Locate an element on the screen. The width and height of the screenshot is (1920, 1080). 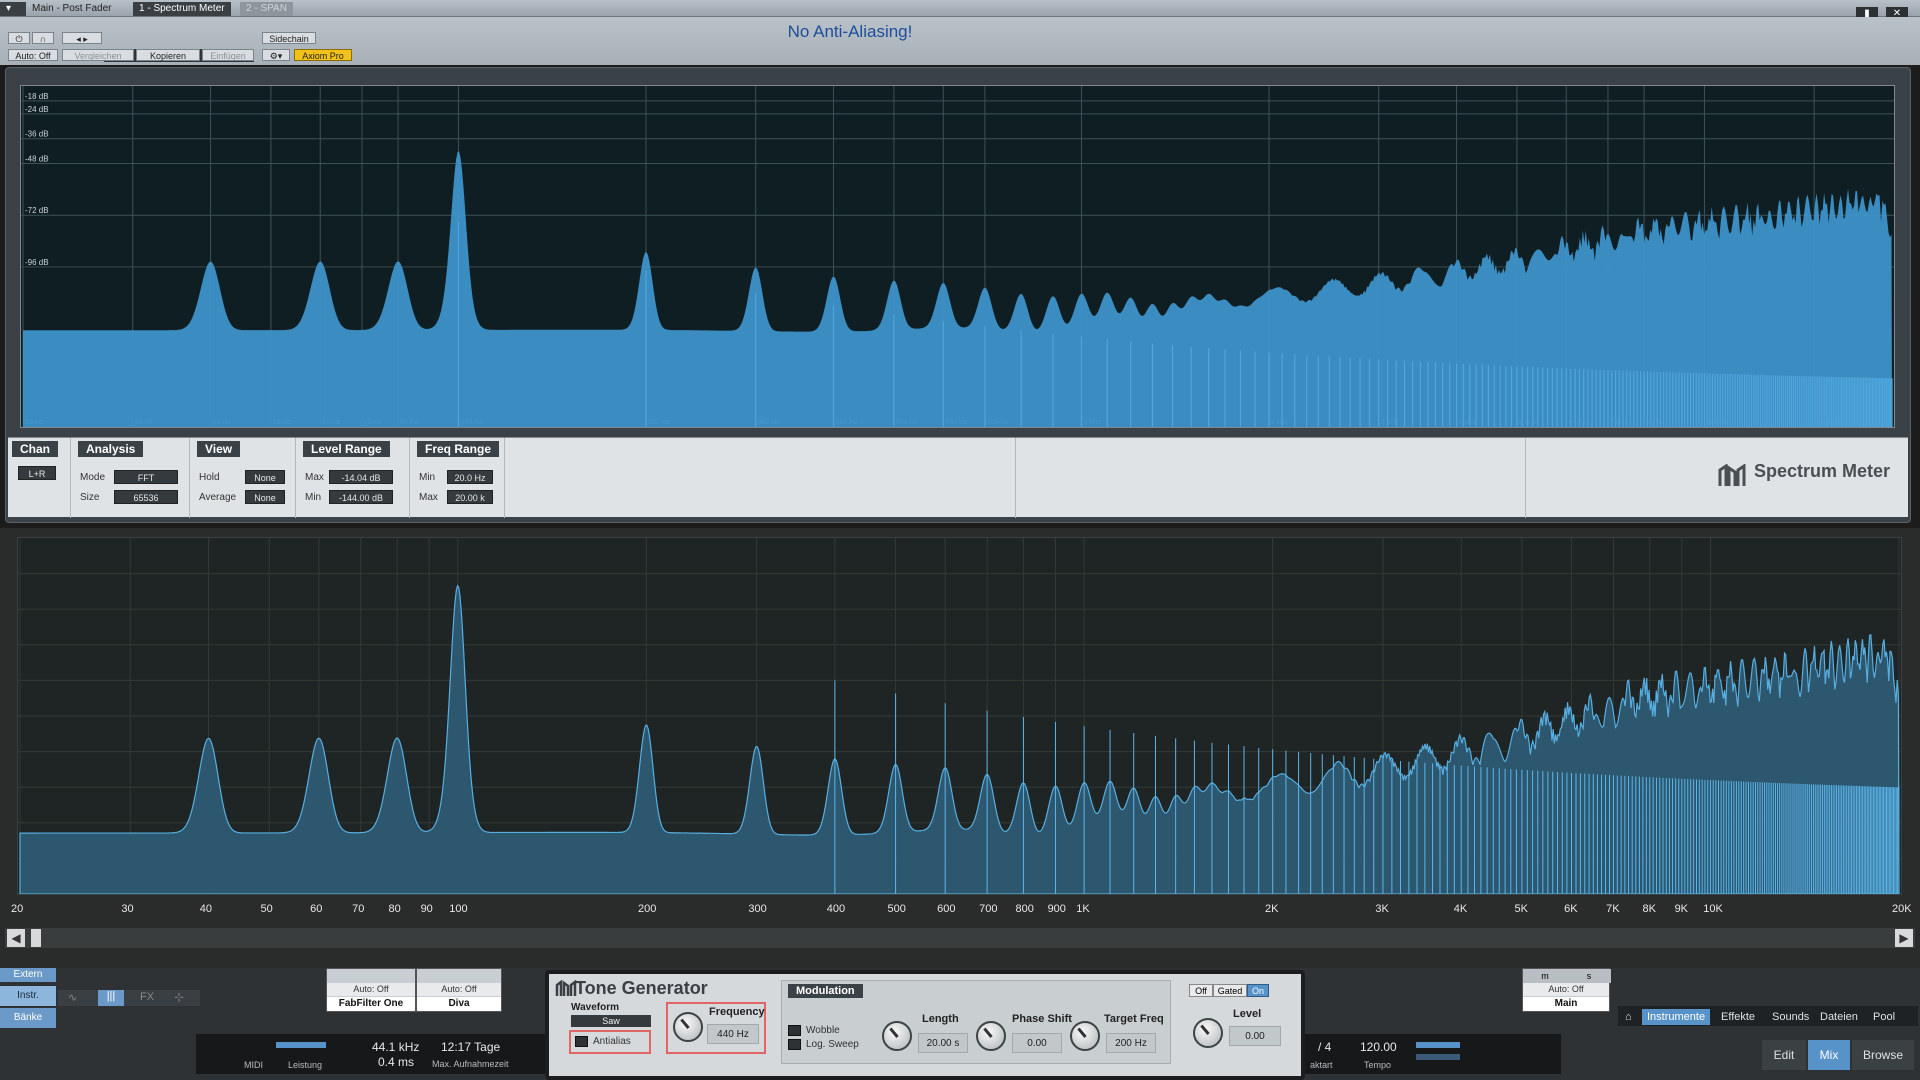
analysis-group: Analysis Mode FFT Size 65536 is located at coordinates (134, 478).